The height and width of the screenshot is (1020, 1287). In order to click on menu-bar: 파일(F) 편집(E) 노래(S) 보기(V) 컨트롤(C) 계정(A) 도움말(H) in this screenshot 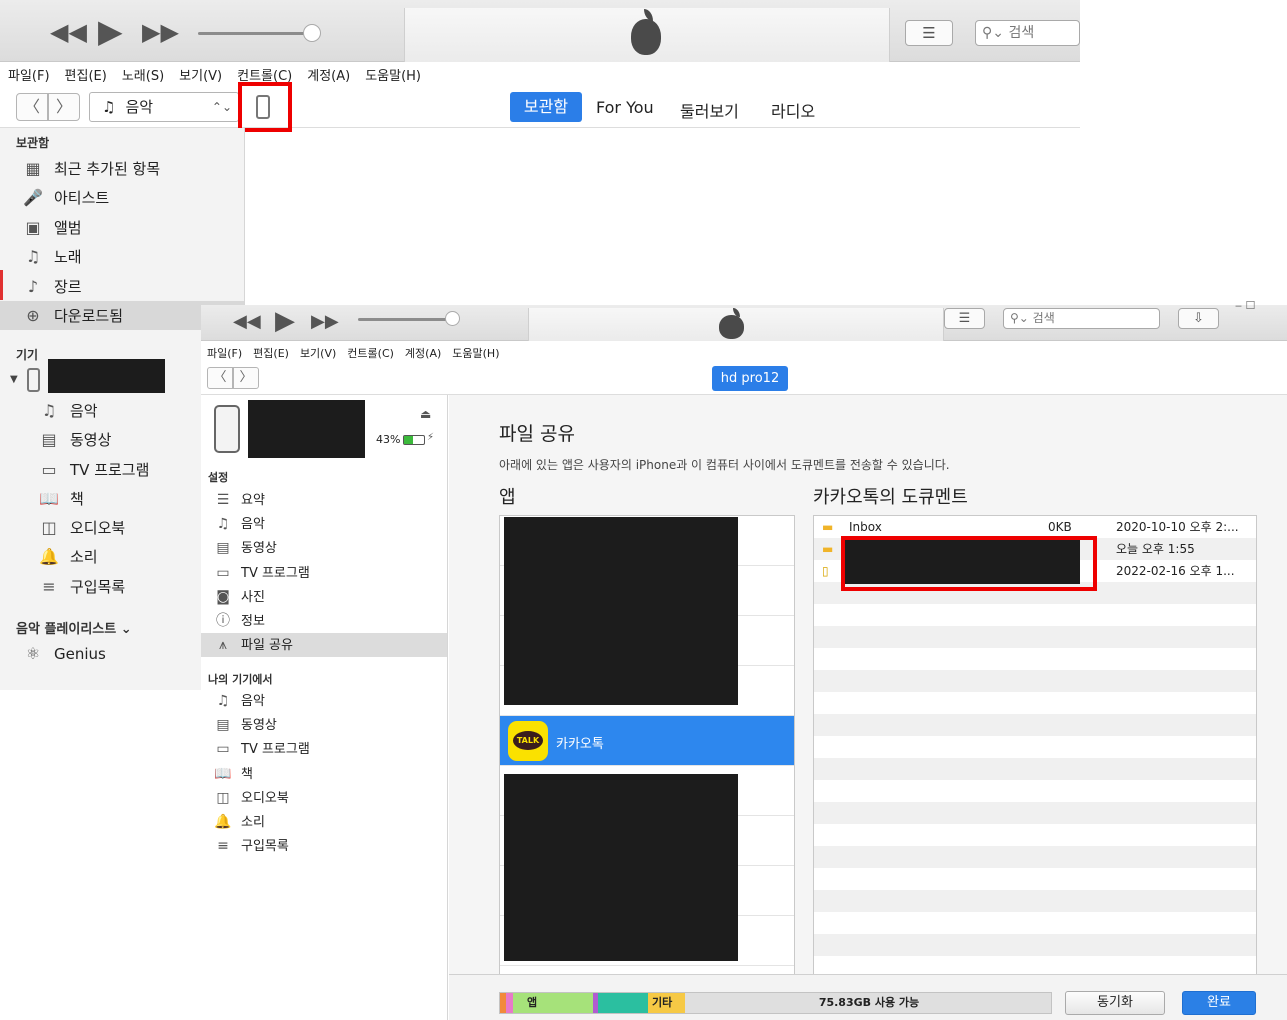, I will do `click(540, 74)`.